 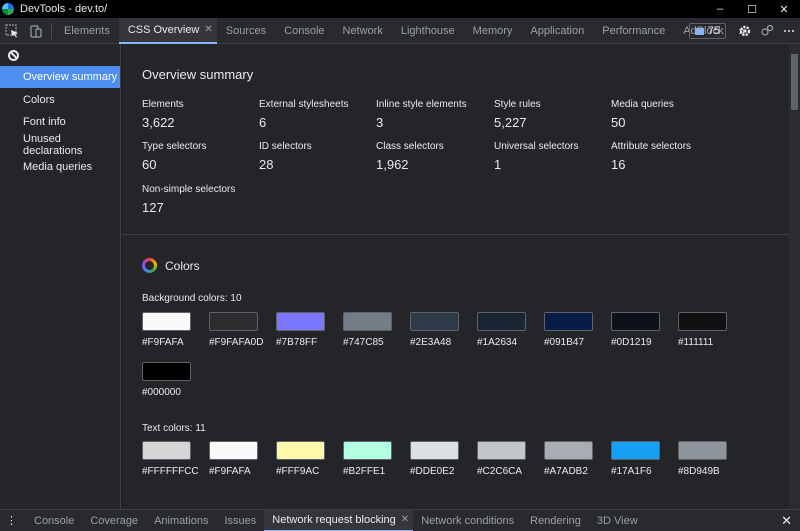 I want to click on close-drawer-button: ✕, so click(x=786, y=520).